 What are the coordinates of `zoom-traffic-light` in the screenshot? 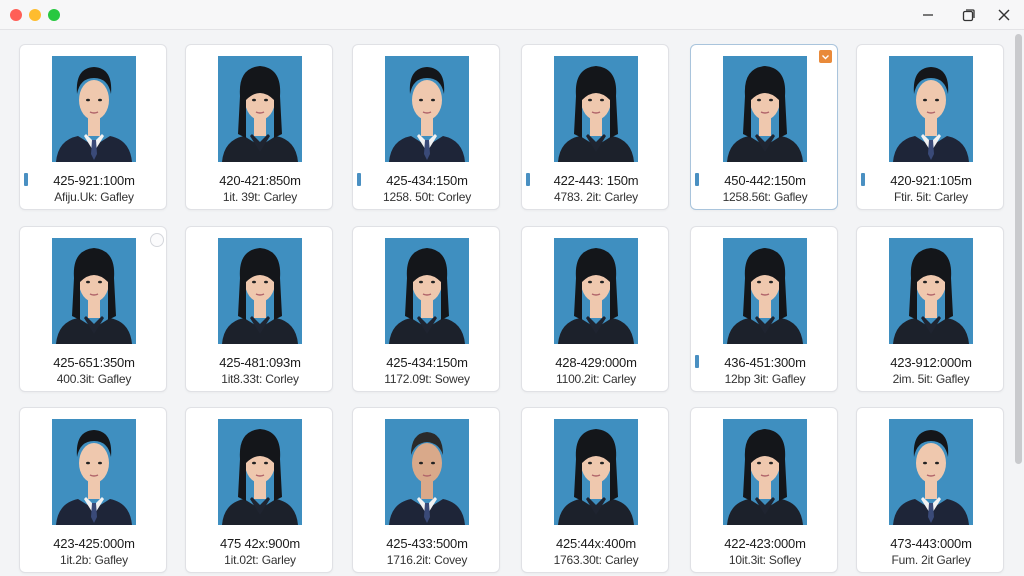 It's located at (54, 15).